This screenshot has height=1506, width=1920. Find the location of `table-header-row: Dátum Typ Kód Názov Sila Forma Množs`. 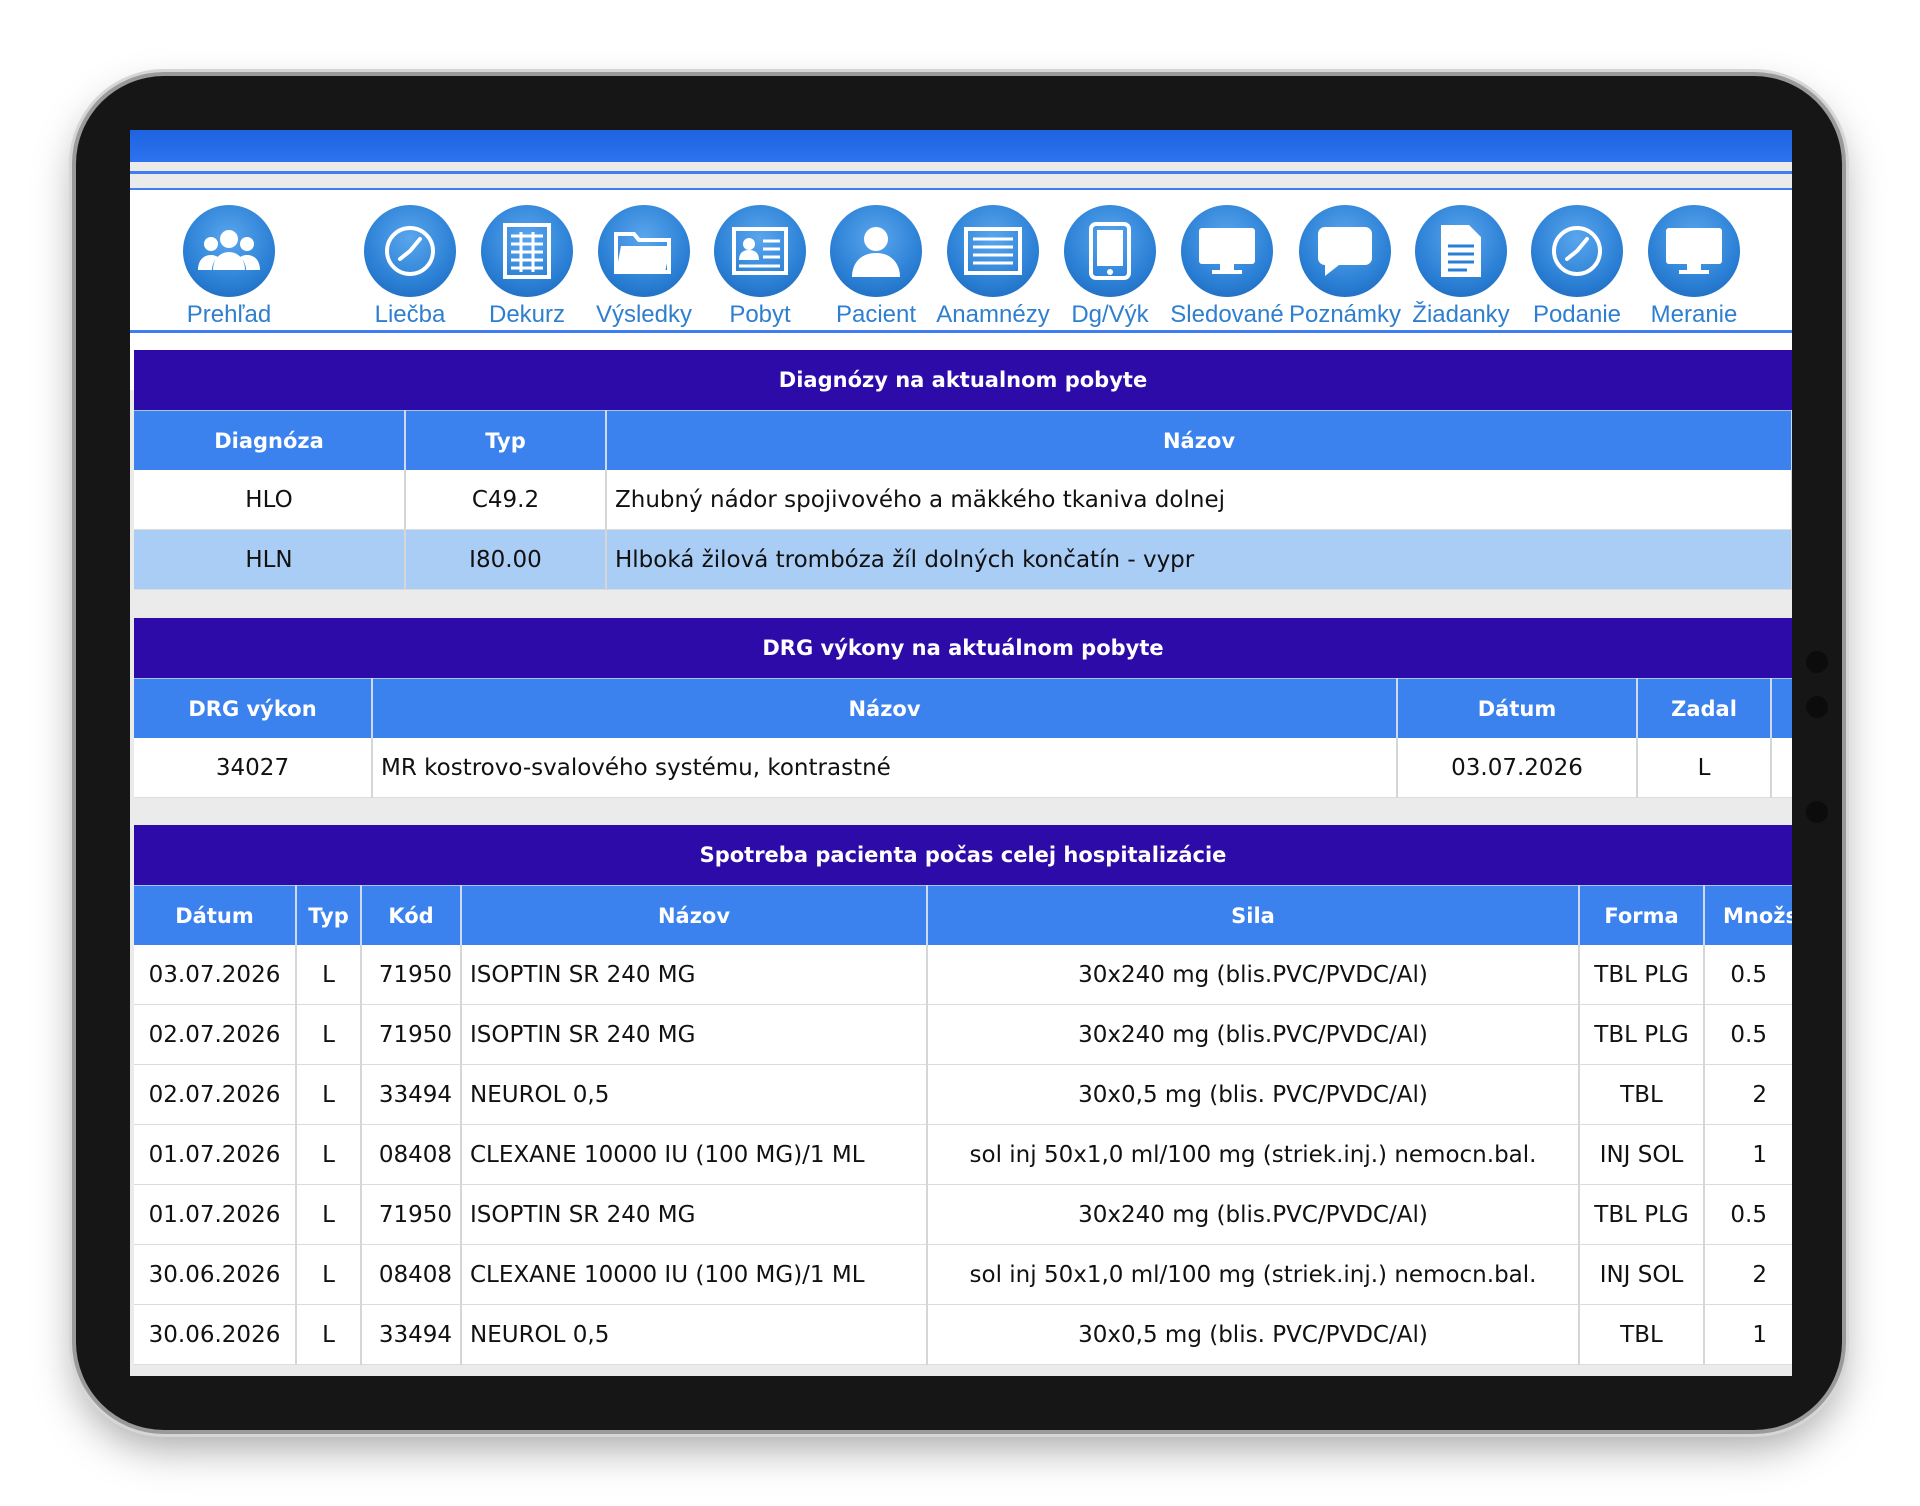

table-header-row: Dátum Typ Kód Názov Sila Forma Množs is located at coordinates (963, 915).